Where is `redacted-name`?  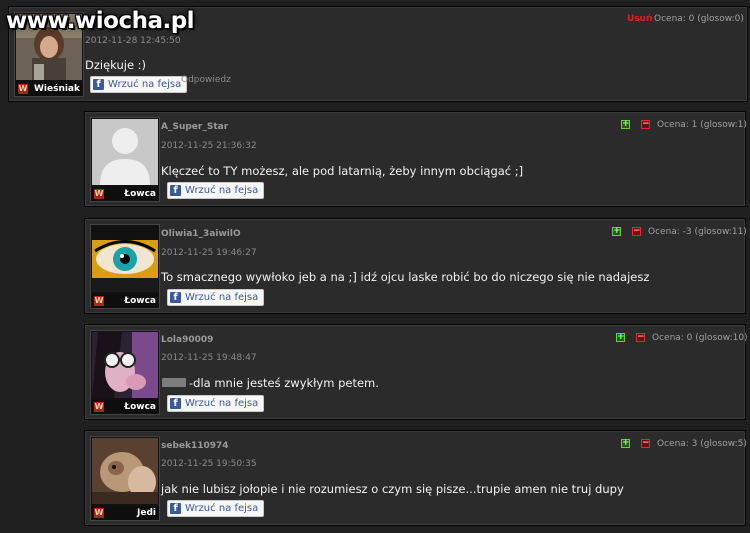
redacted-name is located at coordinates (174, 382).